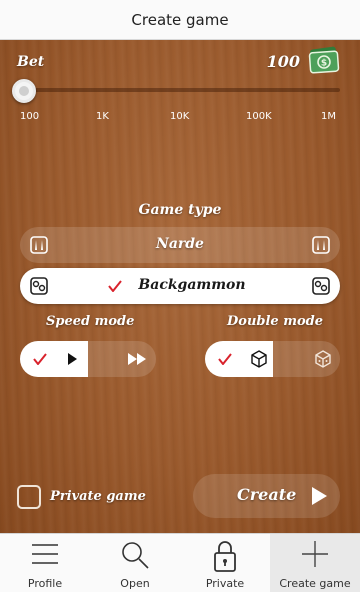  I want to click on nav-private: Private, so click(225, 563).